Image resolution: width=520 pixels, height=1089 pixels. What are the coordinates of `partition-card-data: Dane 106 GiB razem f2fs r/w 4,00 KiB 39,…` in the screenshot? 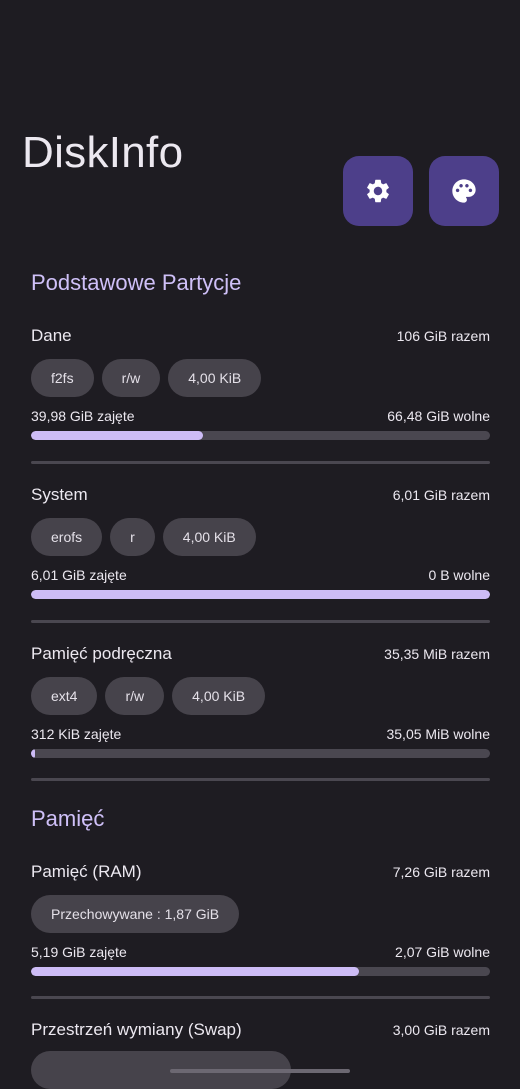 It's located at (260, 386).